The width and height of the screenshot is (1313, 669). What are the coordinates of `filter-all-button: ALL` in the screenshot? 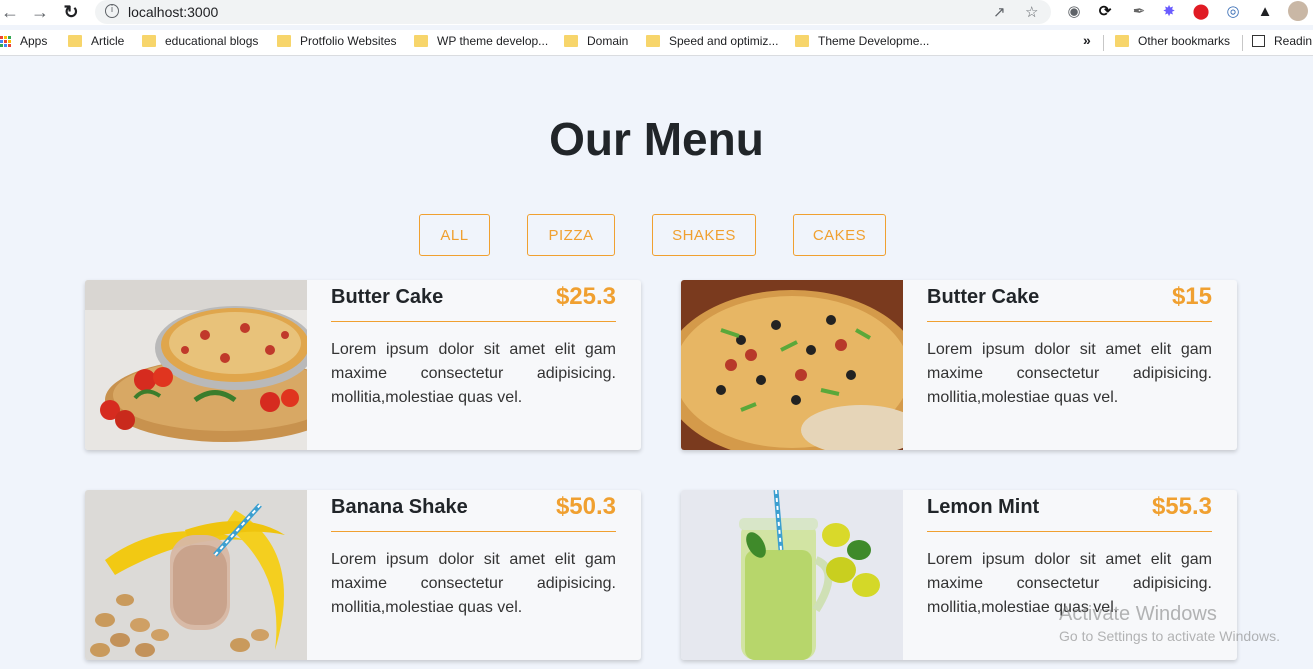 It's located at (454, 235).